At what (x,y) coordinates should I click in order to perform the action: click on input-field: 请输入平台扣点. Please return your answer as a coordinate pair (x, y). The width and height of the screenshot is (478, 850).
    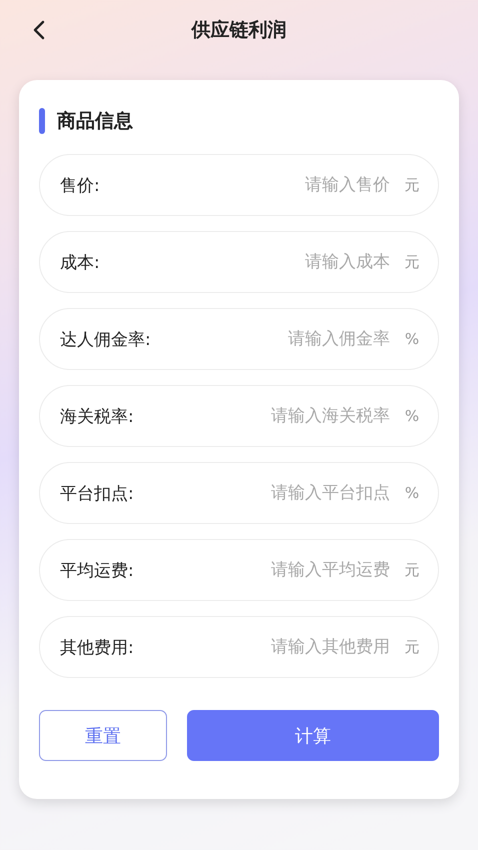
    Looking at the image, I should click on (263, 493).